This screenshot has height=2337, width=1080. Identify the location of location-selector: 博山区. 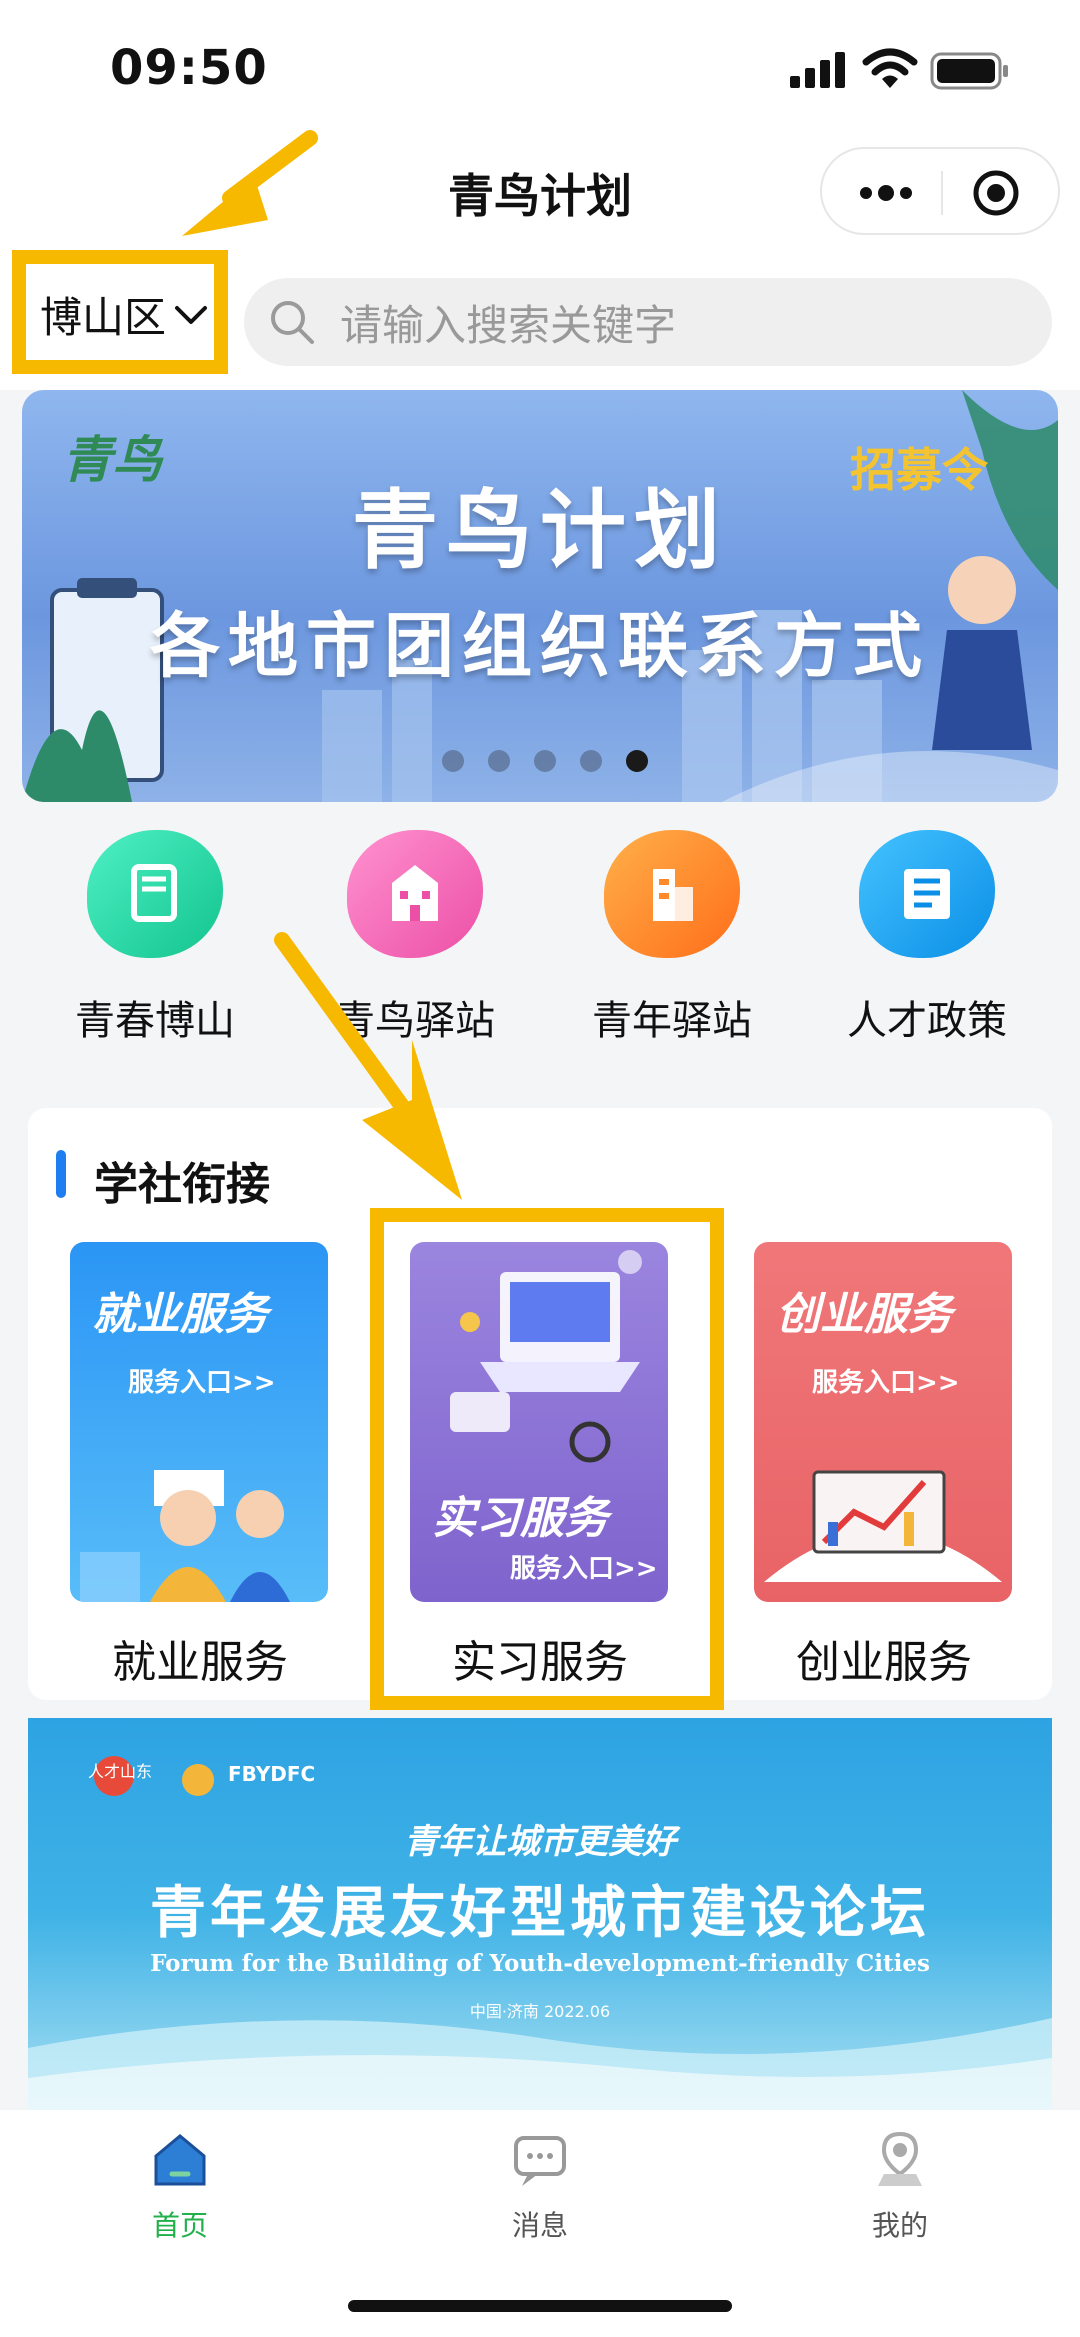
(120, 312).